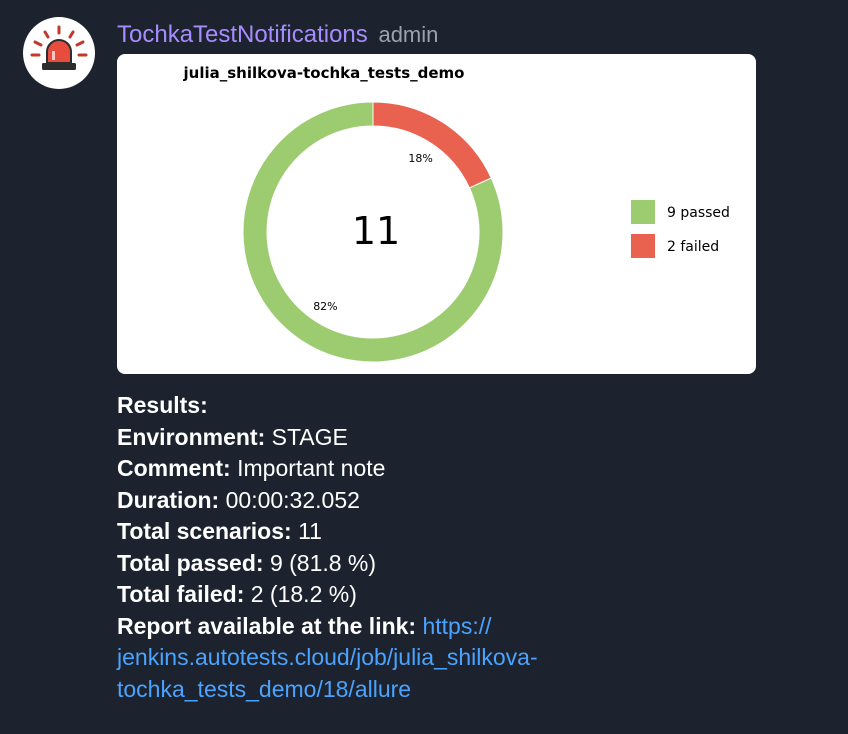 The width and height of the screenshot is (848, 734). I want to click on total-failed-line: Total failed: 2 (18.2 %), so click(237, 594).